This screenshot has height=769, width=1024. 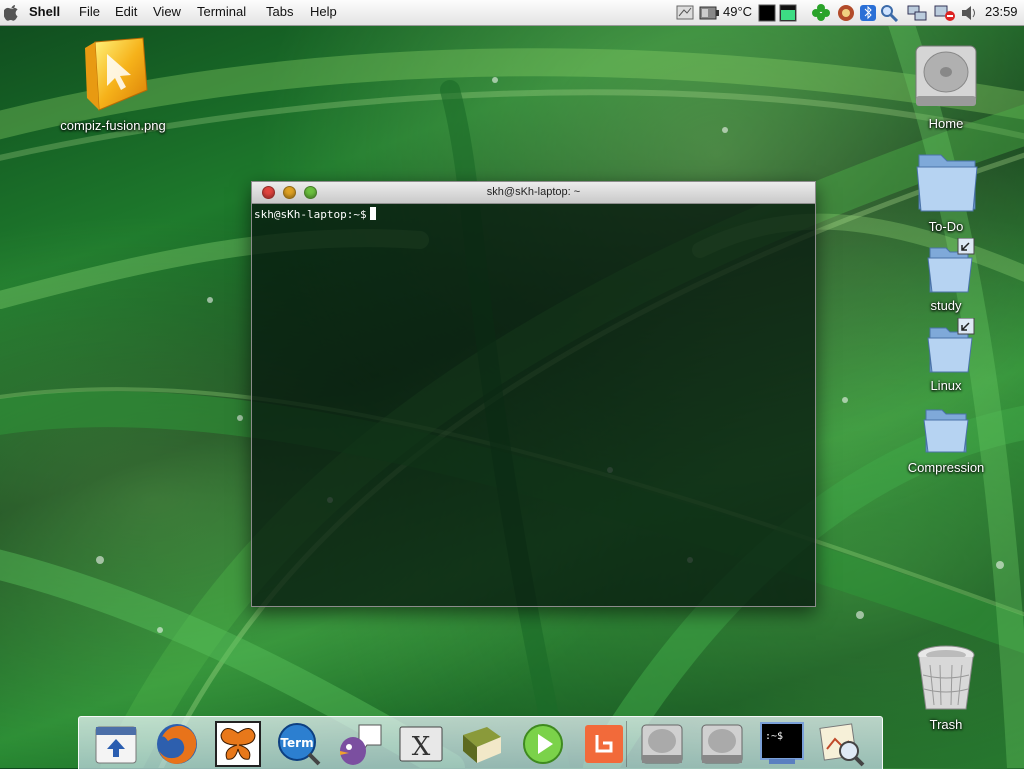 I want to click on desktop-icon-label: Home, so click(x=946, y=123).